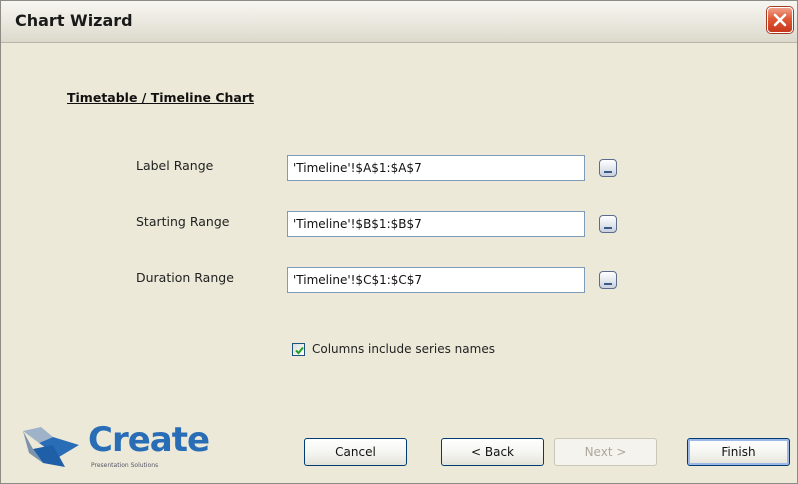 The height and width of the screenshot is (484, 798). What do you see at coordinates (74, 20) in the screenshot?
I see `window-title: Chart Wizard` at bounding box center [74, 20].